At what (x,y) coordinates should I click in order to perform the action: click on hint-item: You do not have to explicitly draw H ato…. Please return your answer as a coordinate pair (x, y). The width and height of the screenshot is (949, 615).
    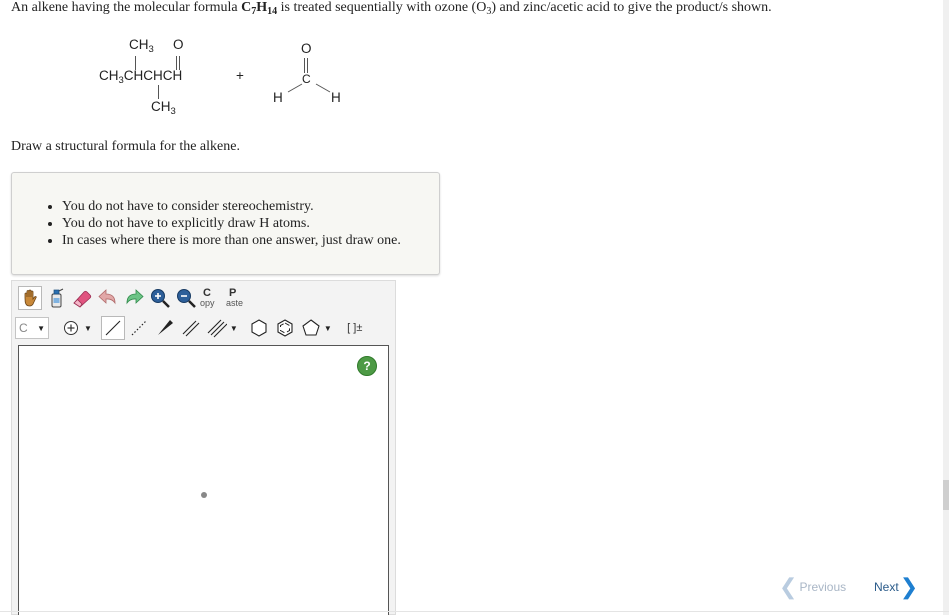
    Looking at the image, I should click on (231, 223).